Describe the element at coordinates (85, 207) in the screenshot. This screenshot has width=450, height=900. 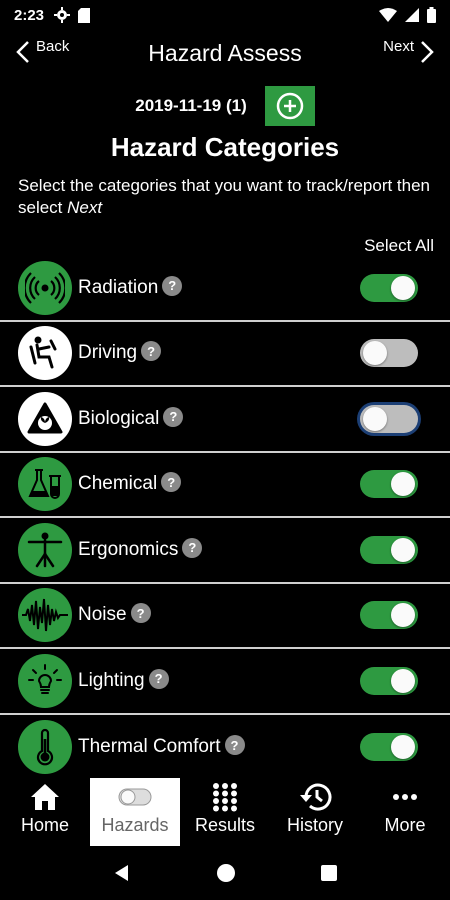
I see `instructions-emphasis: Next` at that location.